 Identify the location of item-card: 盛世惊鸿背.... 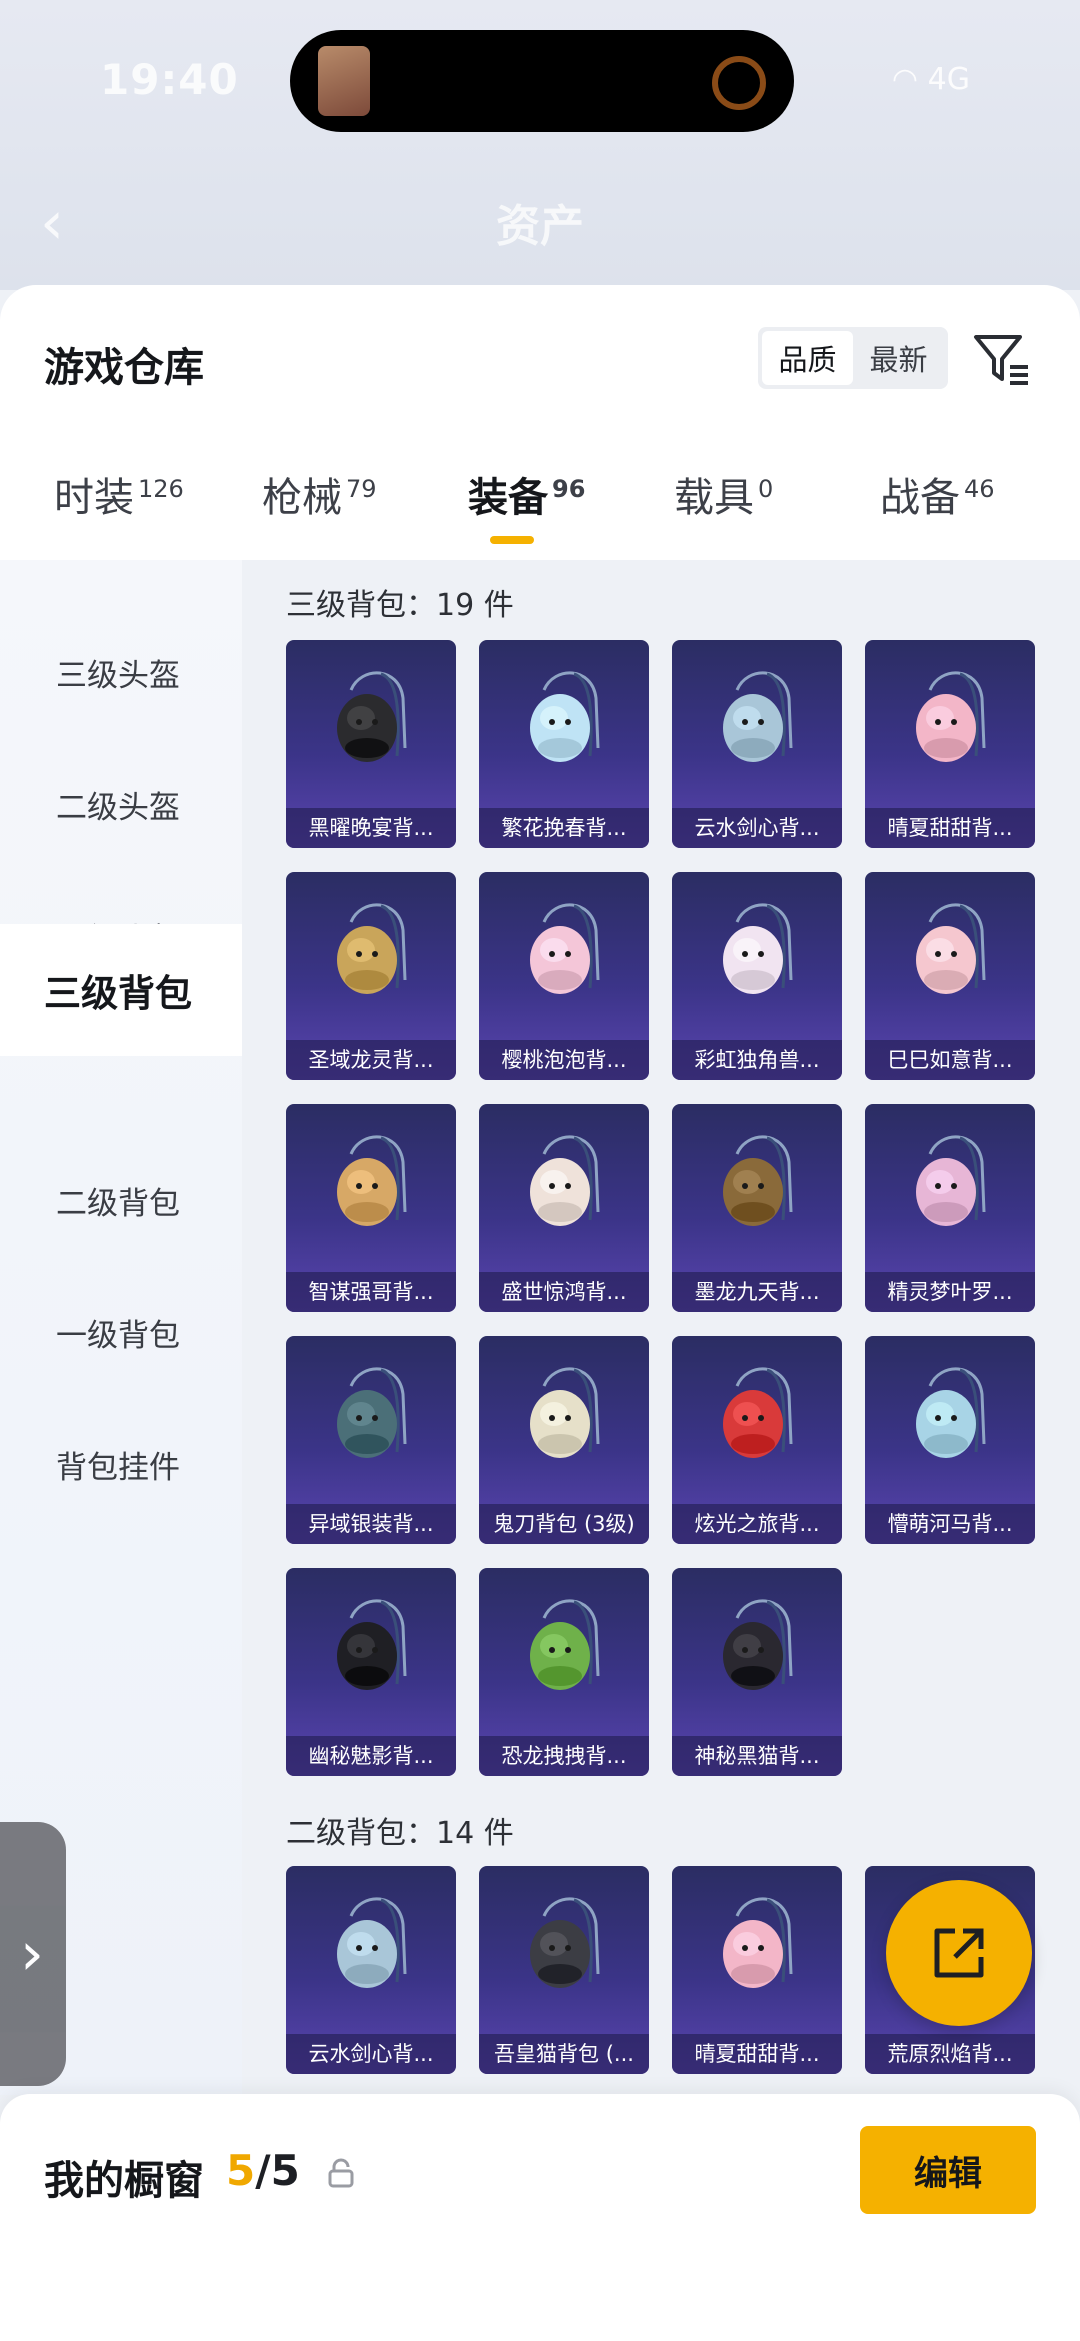
(564, 1208).